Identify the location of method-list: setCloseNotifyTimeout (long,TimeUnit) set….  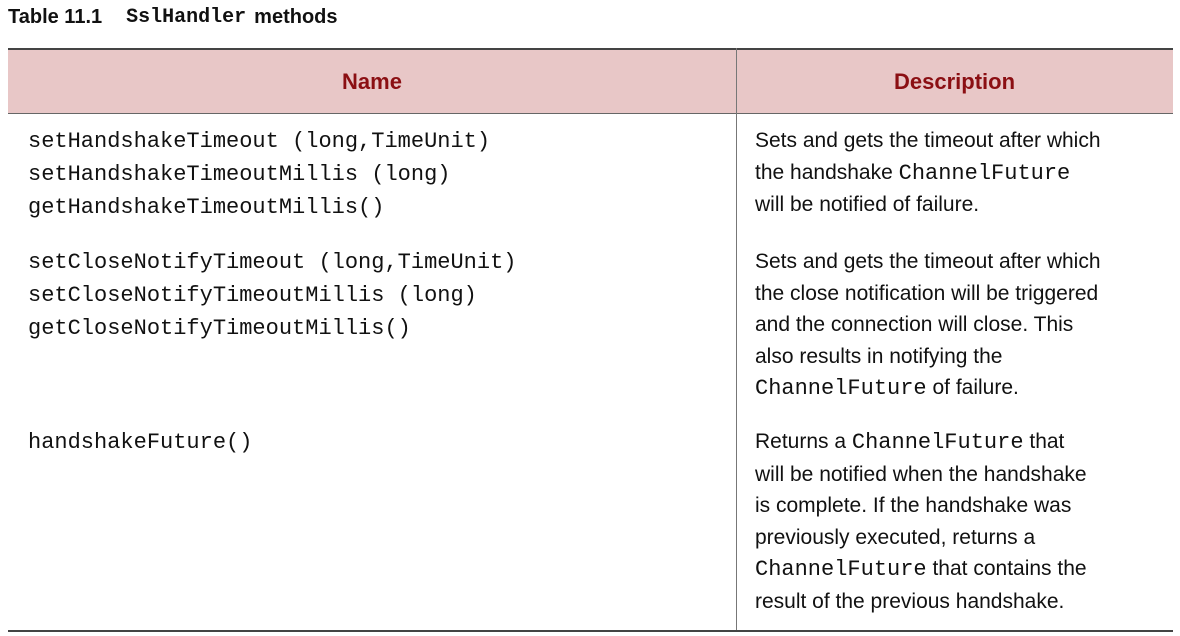
(378, 295).